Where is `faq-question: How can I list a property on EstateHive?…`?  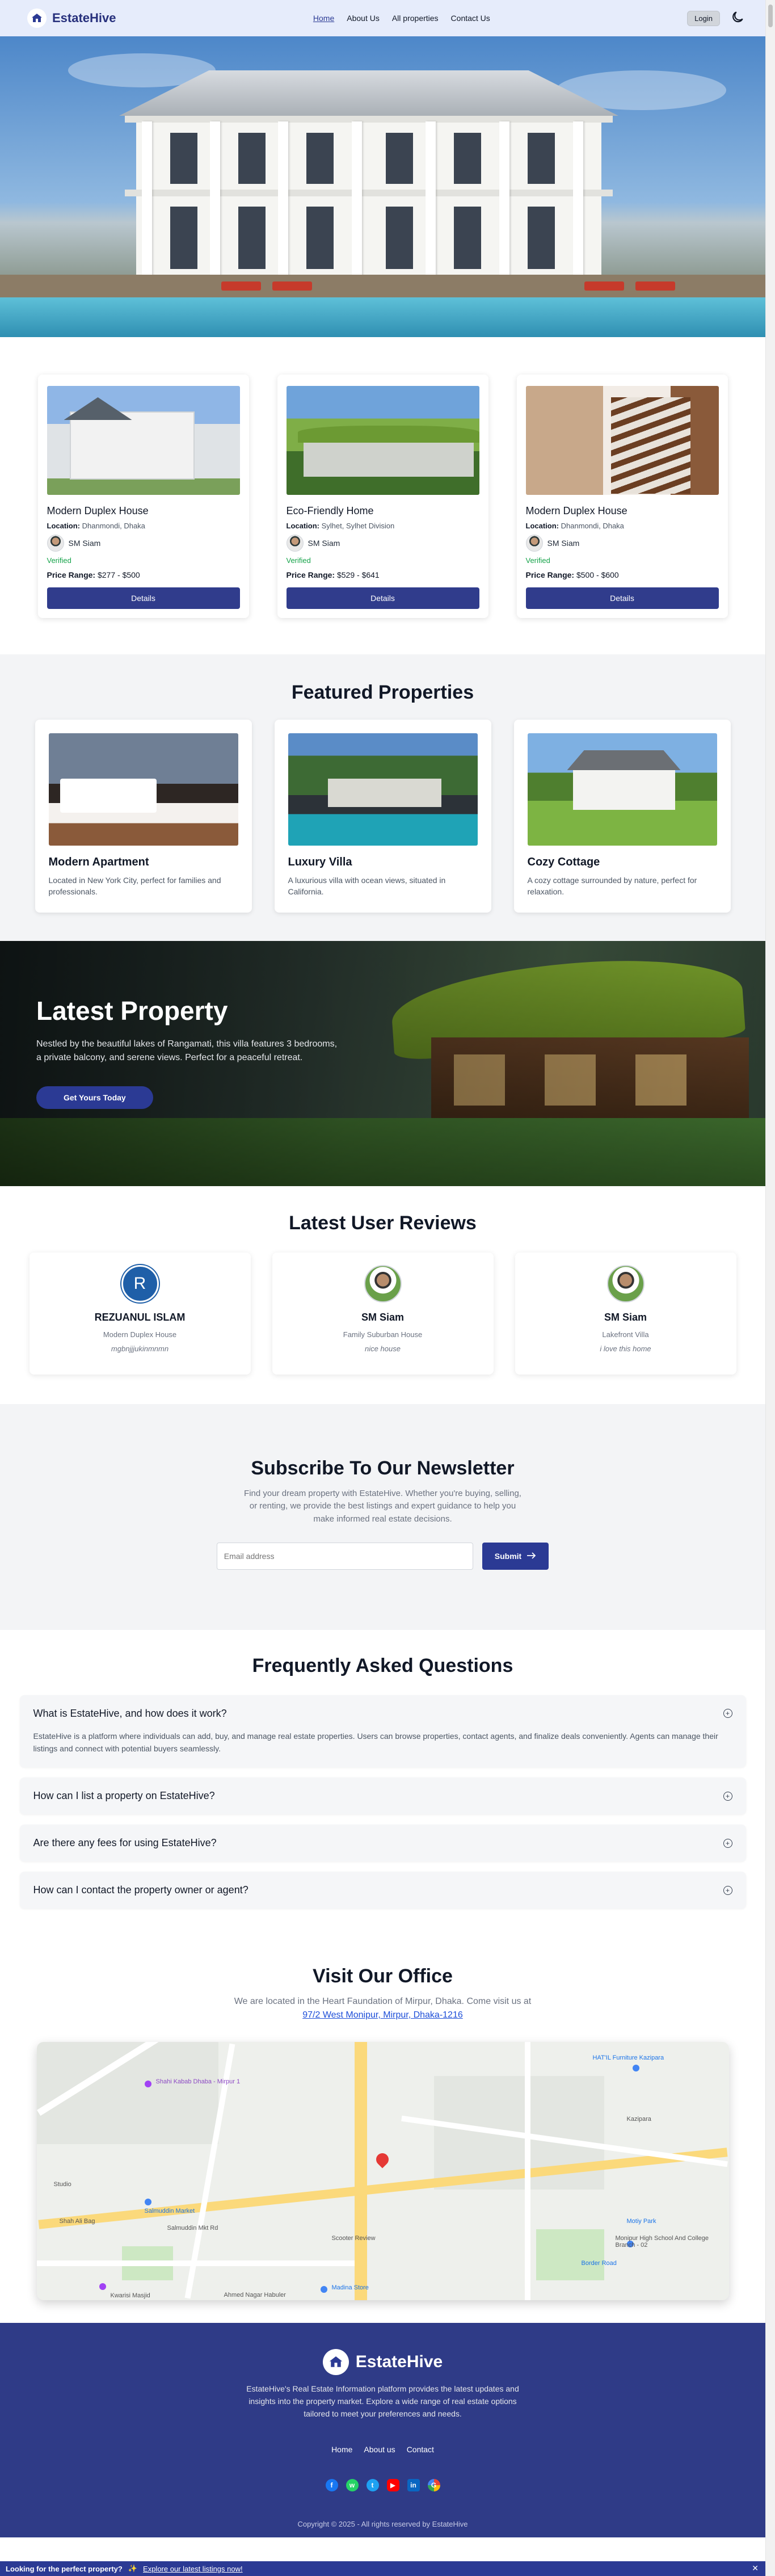
faq-question: How can I list a property on EstateHive?… is located at coordinates (382, 1796).